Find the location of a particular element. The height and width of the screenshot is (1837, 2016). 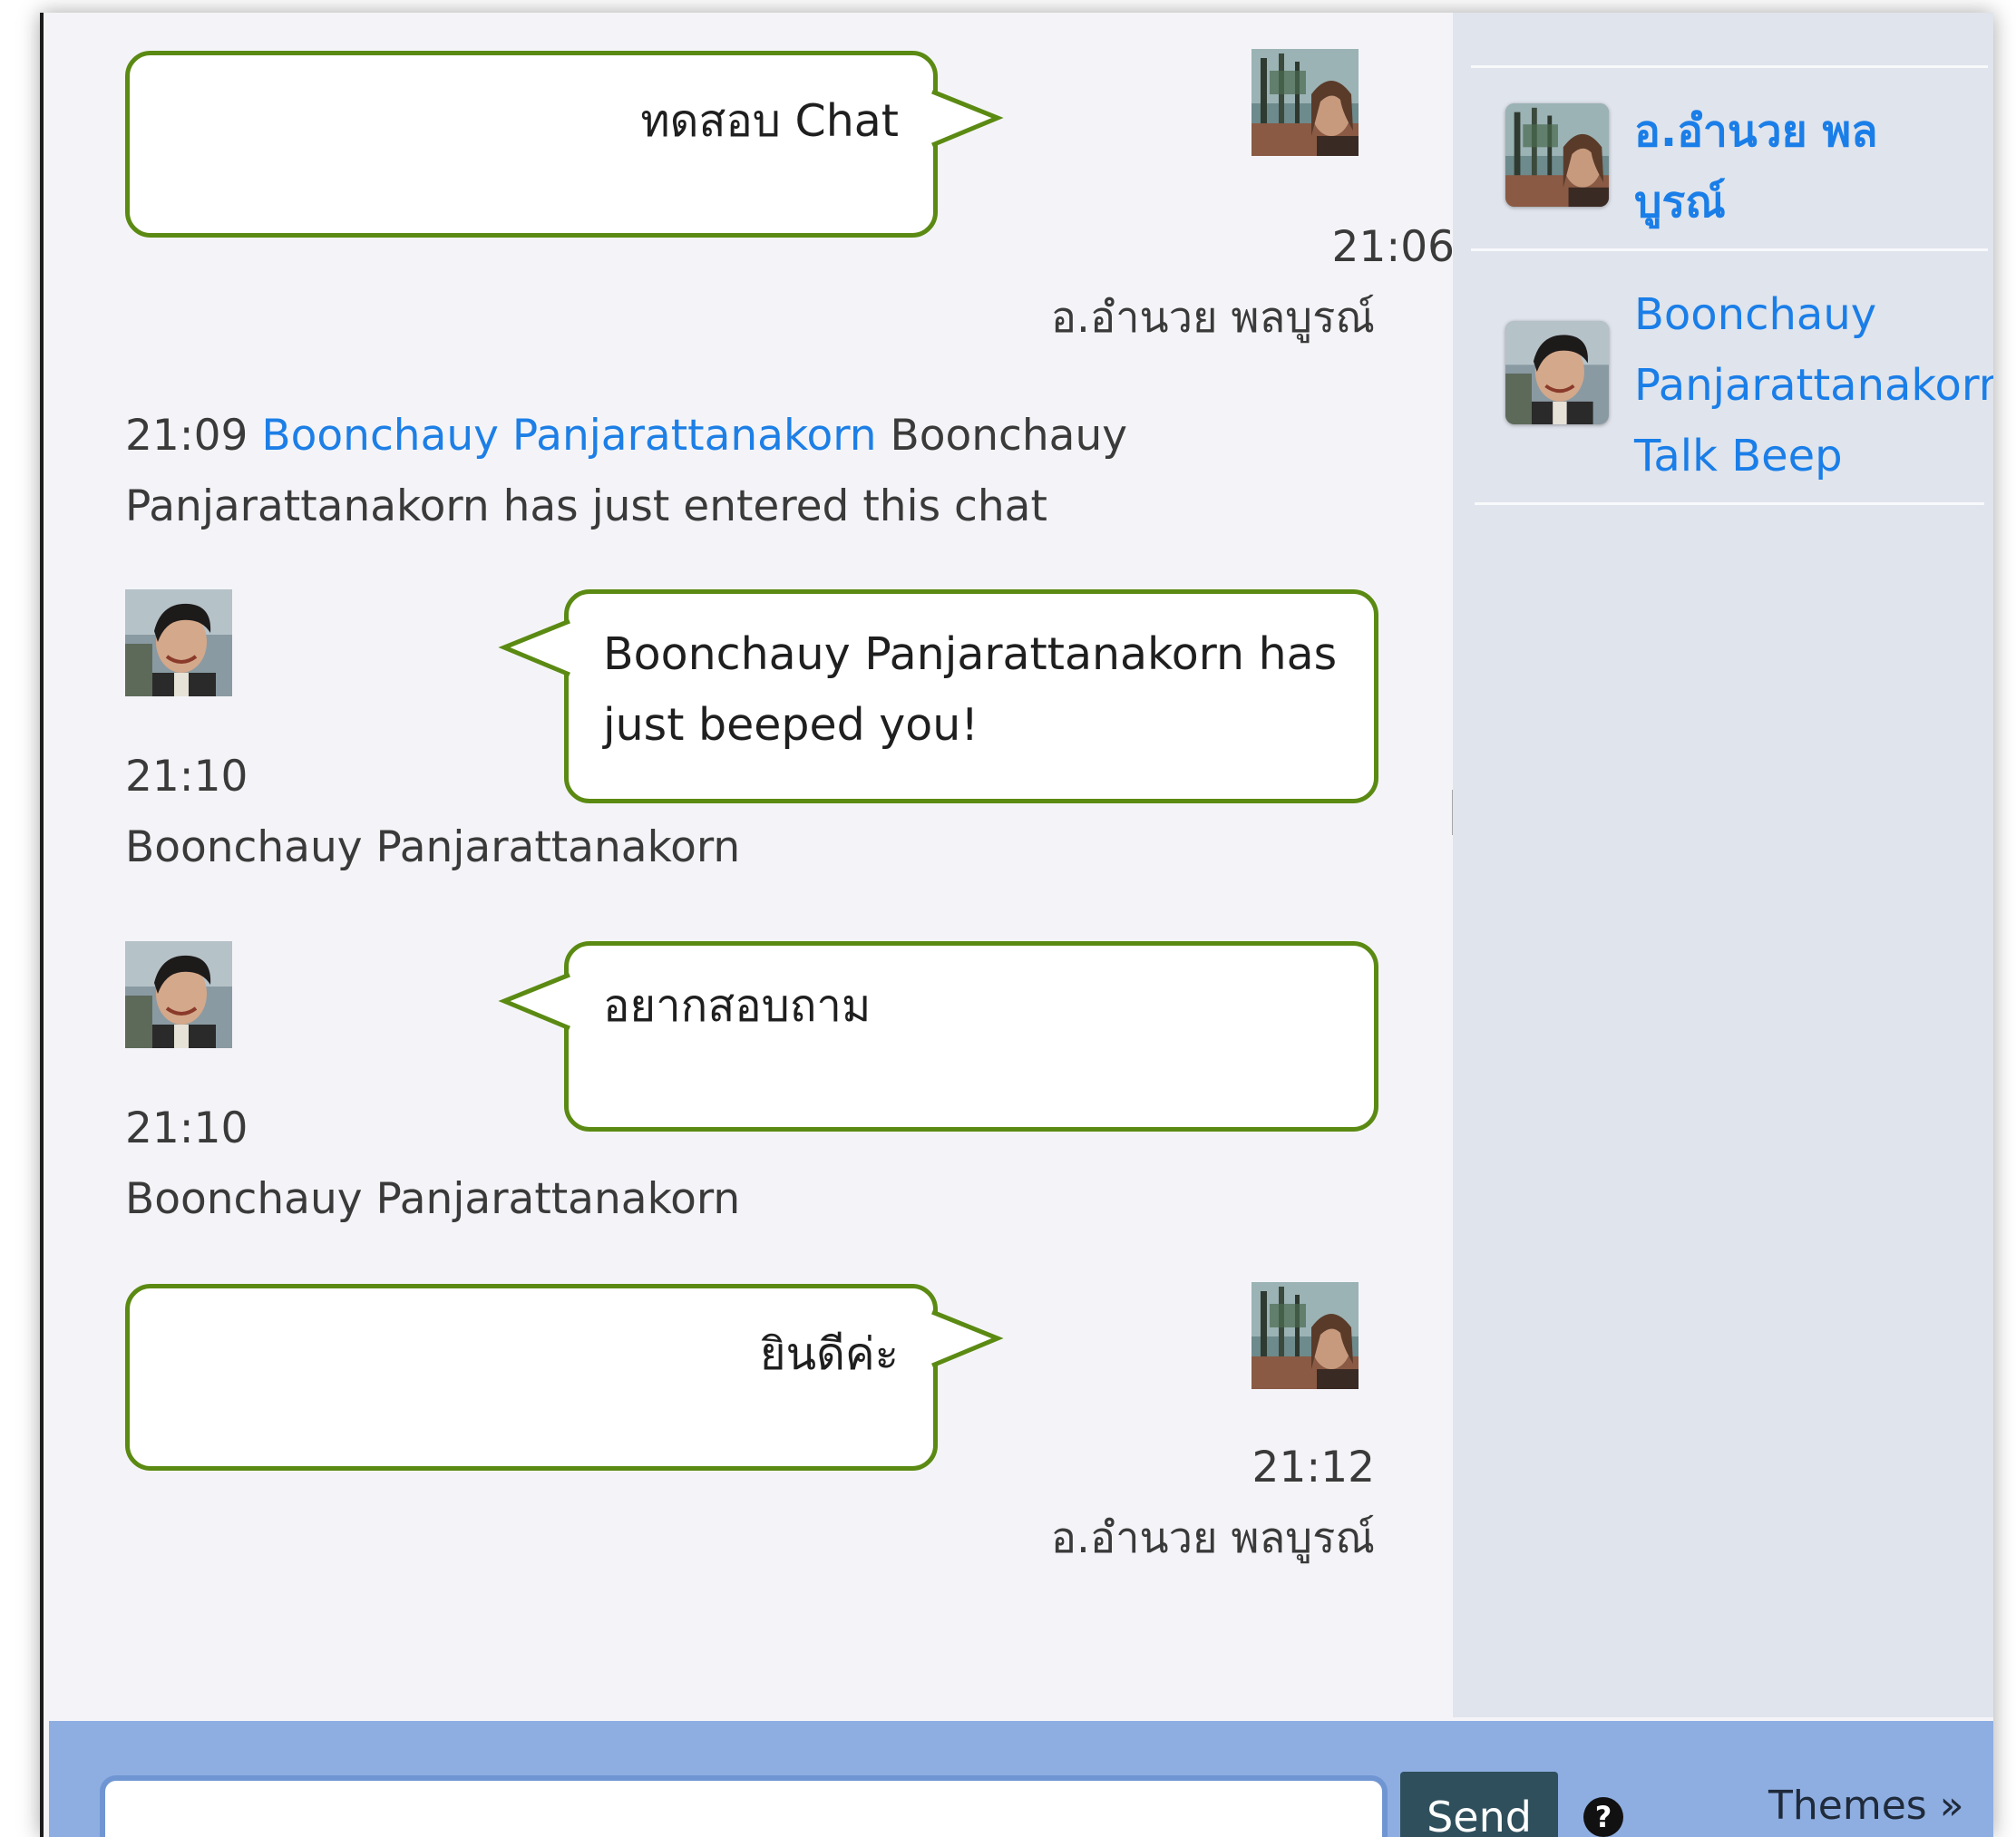

user-name-line1: Boonchauy is located at coordinates (1755, 314).